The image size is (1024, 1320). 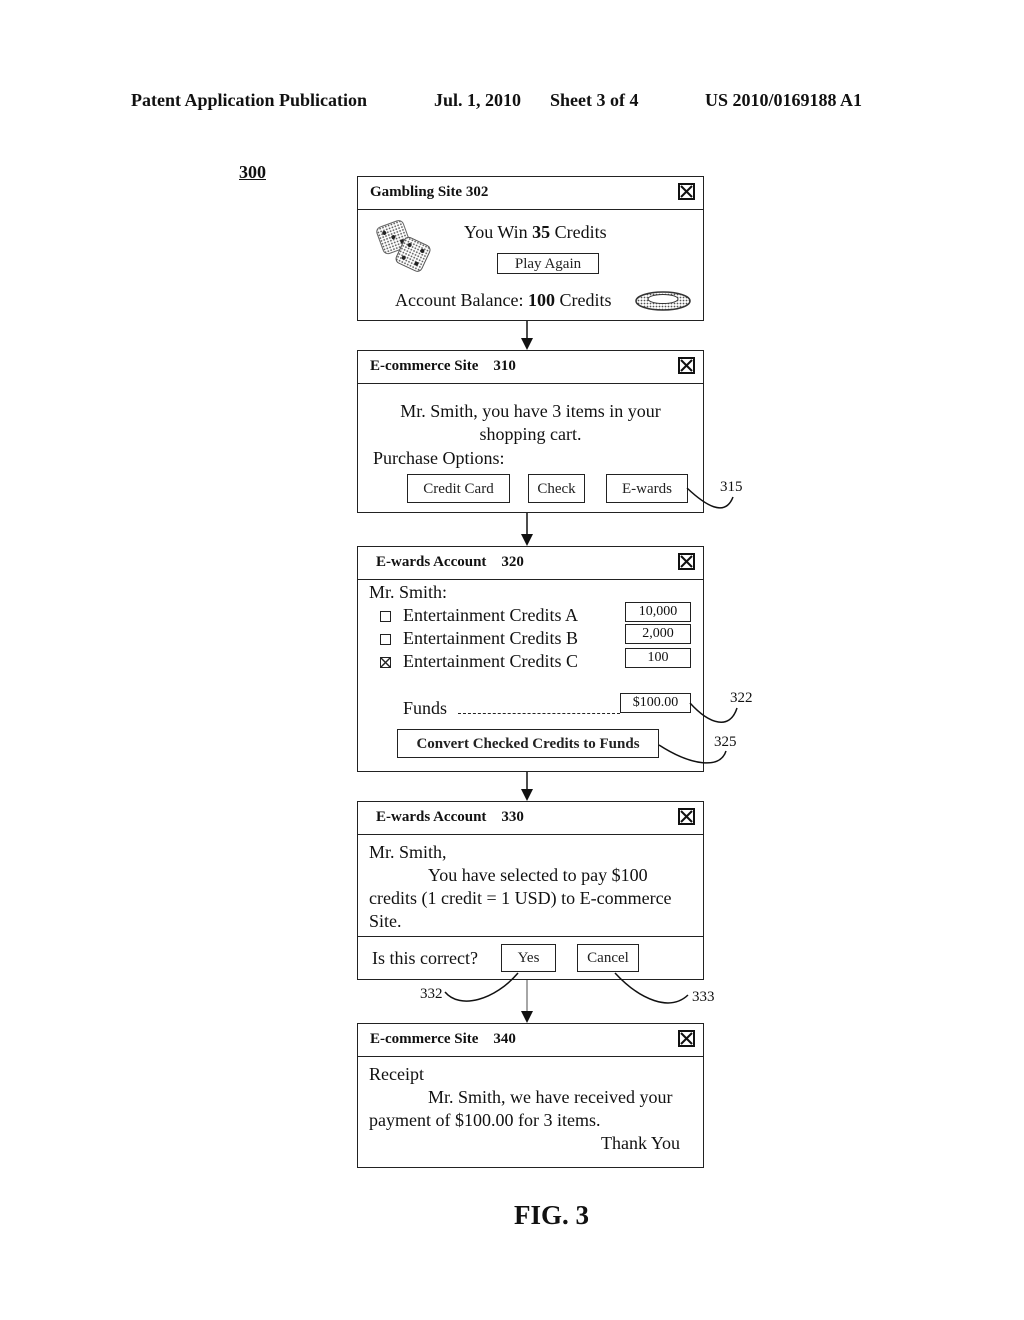 What do you see at coordinates (556, 488) in the screenshot?
I see `check-button: Check` at bounding box center [556, 488].